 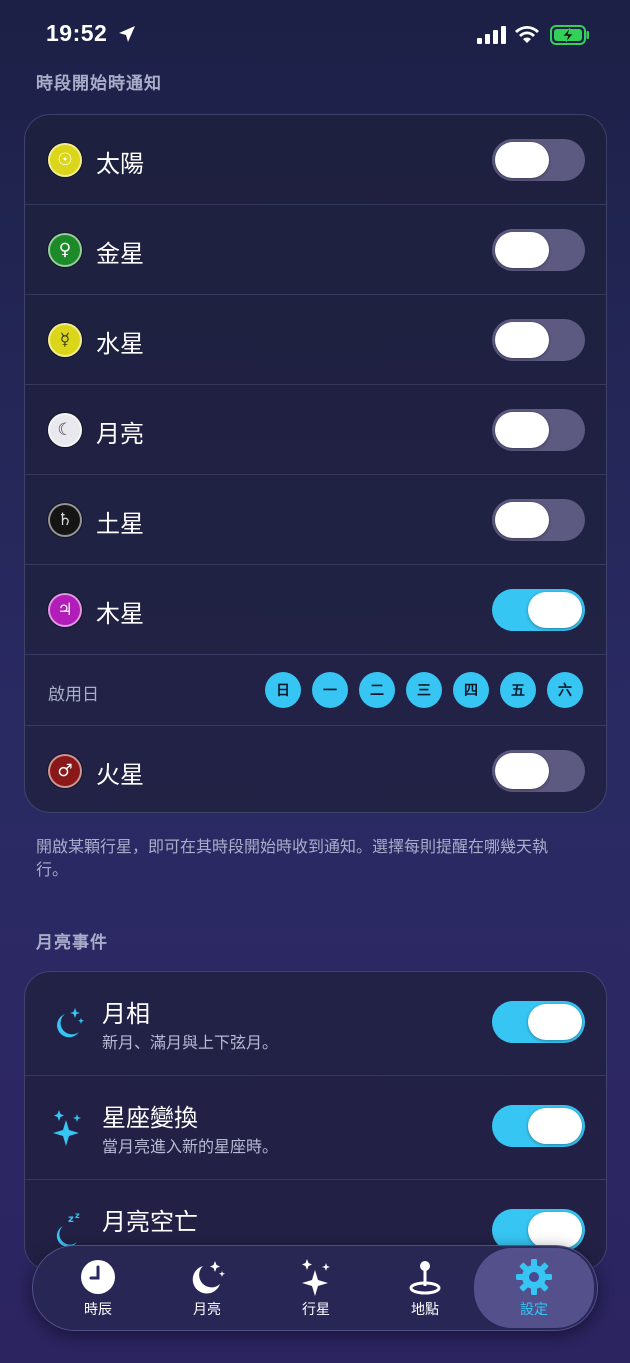 I want to click on moon-toggle, so click(x=538, y=430).